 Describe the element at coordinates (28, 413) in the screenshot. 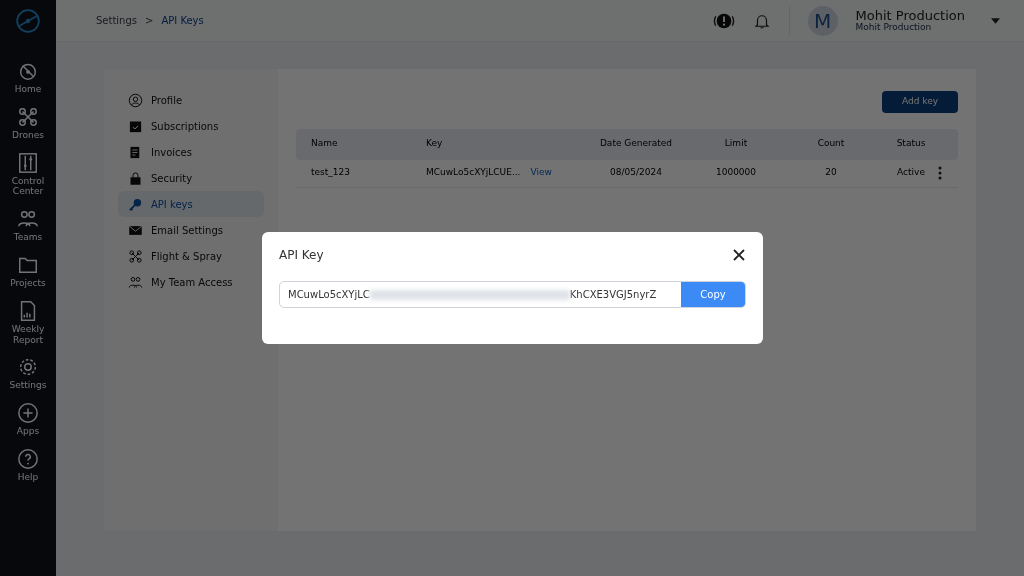

I see `plus-icon` at that location.